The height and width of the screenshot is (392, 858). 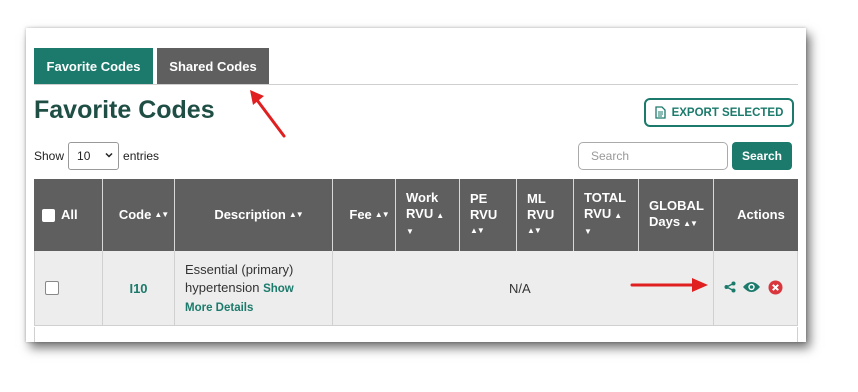 What do you see at coordinates (660, 112) in the screenshot?
I see `export-document-icon` at bounding box center [660, 112].